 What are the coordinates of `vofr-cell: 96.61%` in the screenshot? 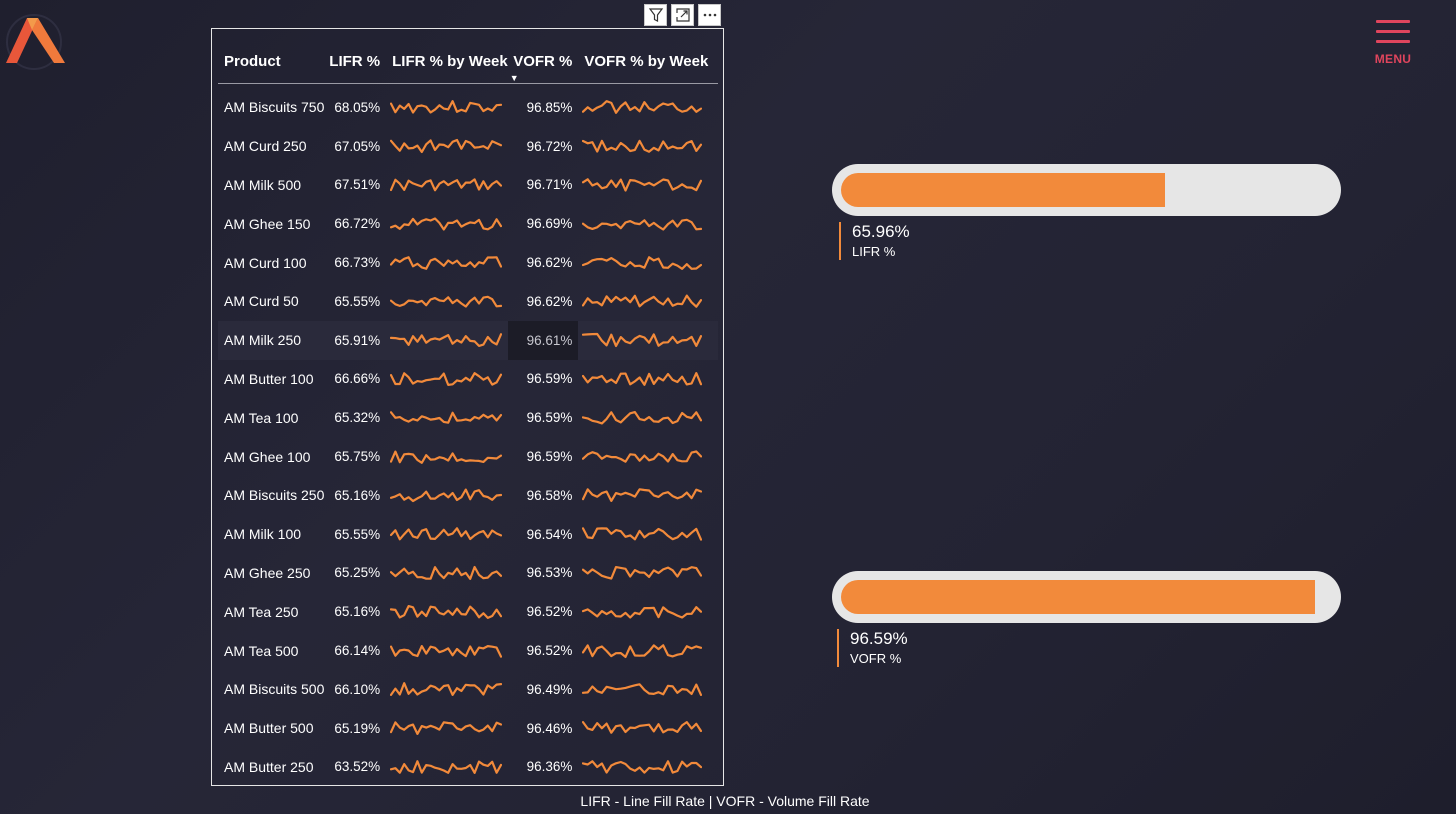 It's located at (543, 340).